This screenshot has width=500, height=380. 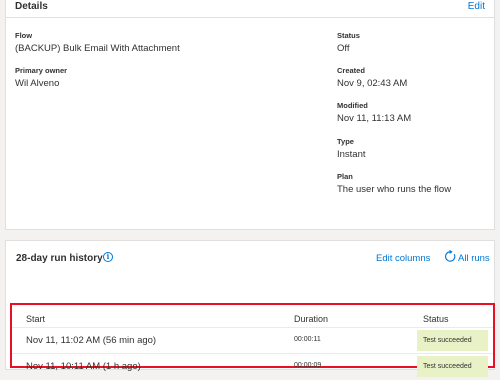 What do you see at coordinates (348, 35) in the screenshot?
I see `status-label: Status` at bounding box center [348, 35].